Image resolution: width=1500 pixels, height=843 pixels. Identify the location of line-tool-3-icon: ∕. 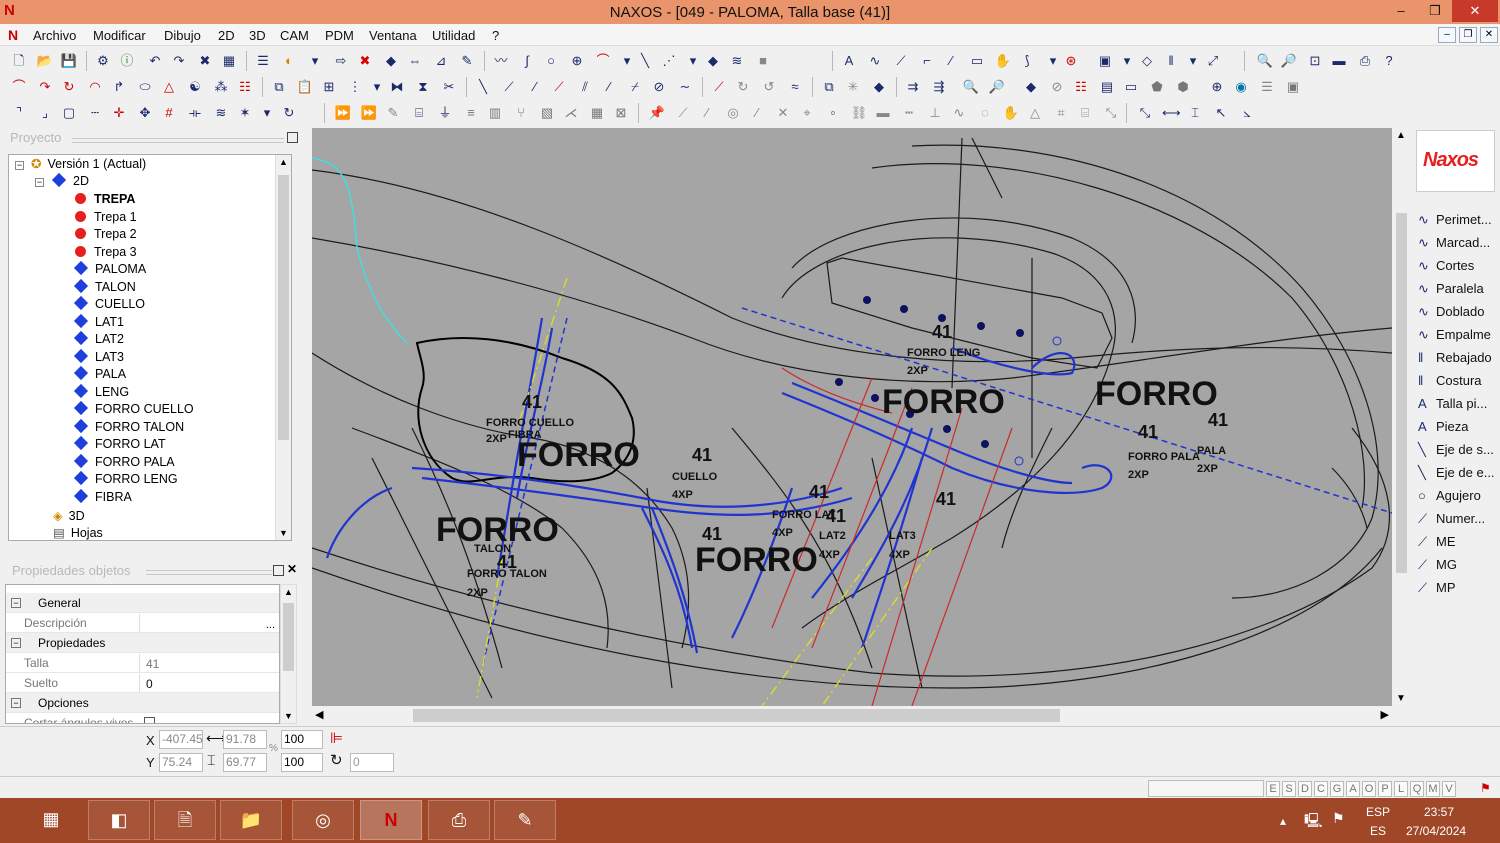
(535, 87).